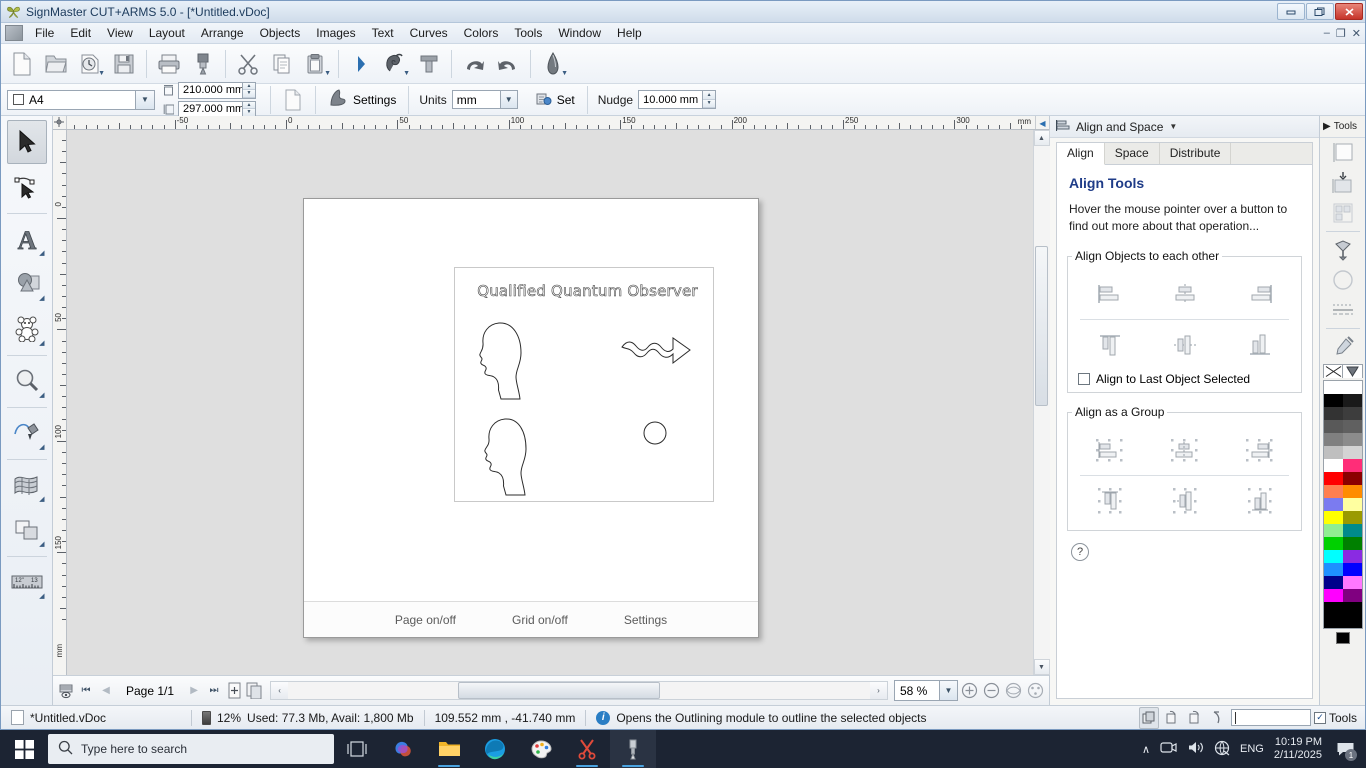 This screenshot has height=768, width=1366. What do you see at coordinates (579, 690) in the screenshot?
I see `canvas-horizontal-scrollbar: ‹ ›` at bounding box center [579, 690].